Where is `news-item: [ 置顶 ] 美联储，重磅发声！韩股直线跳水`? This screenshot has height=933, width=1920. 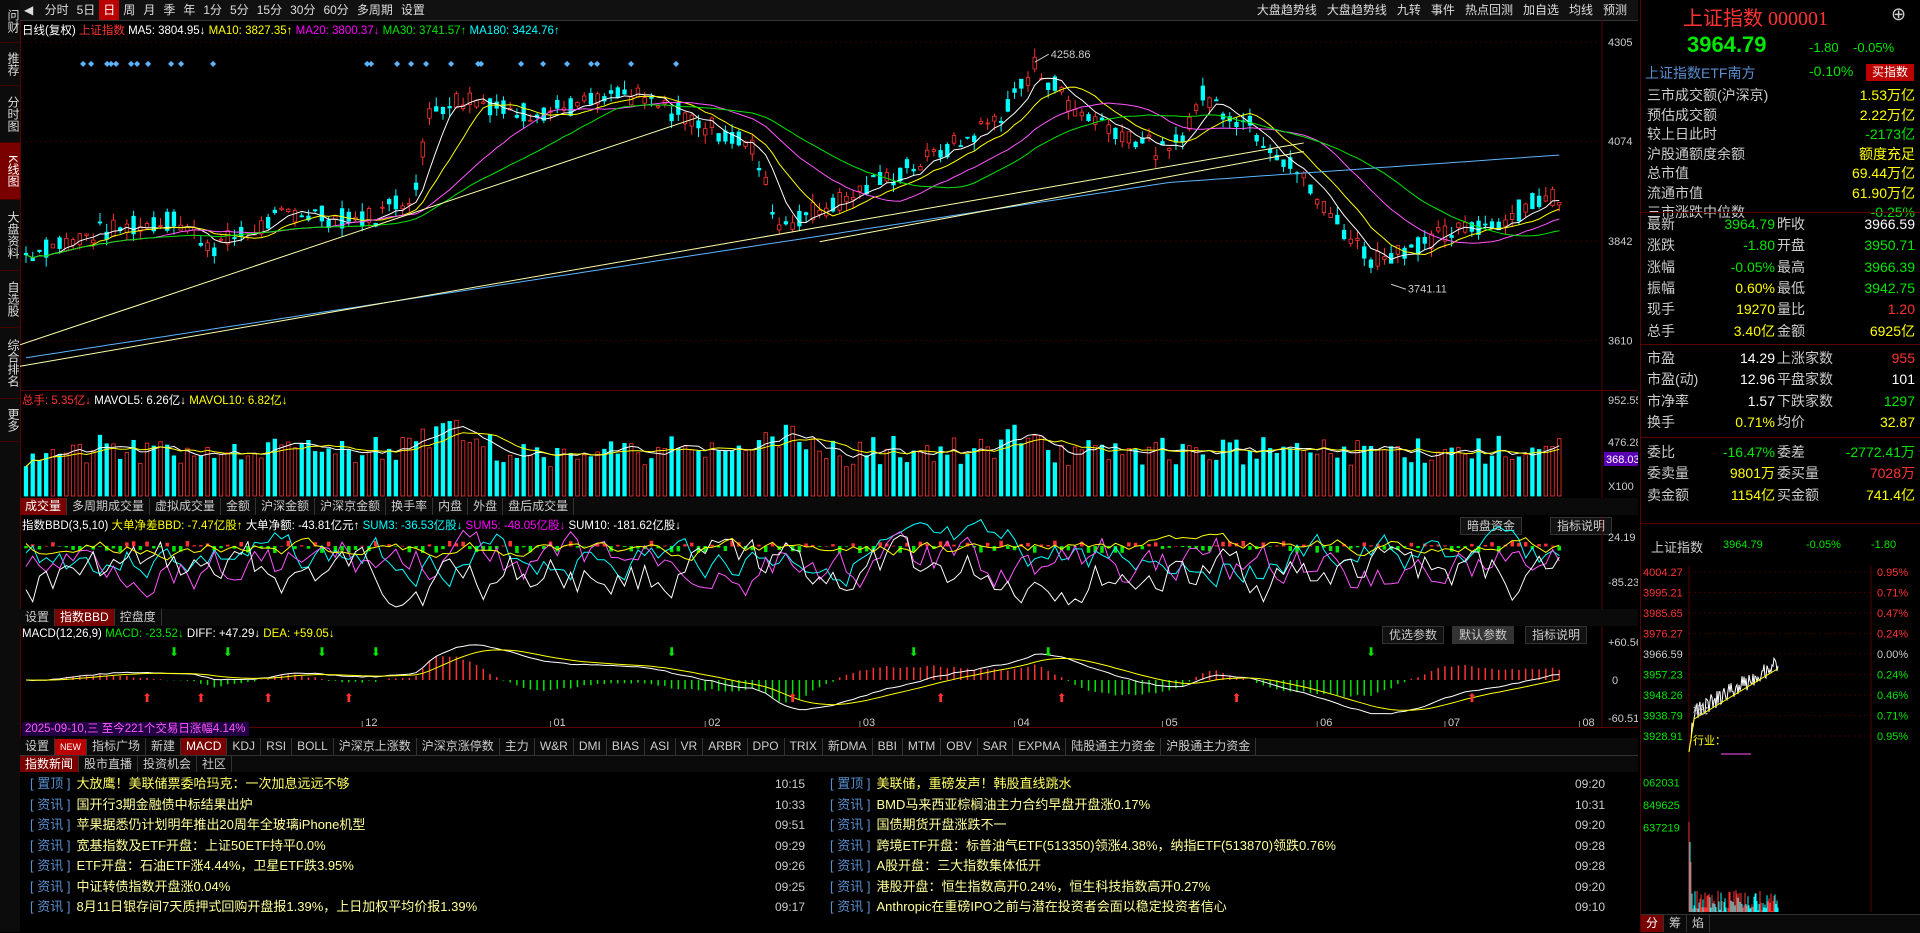 news-item: [ 置顶 ] 美联储，重磅发声！韩股直线跳水 is located at coordinates (950, 784).